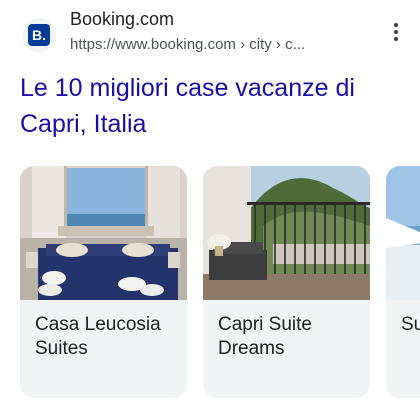  I want to click on booking-logo-icon: B., so click(39, 35).